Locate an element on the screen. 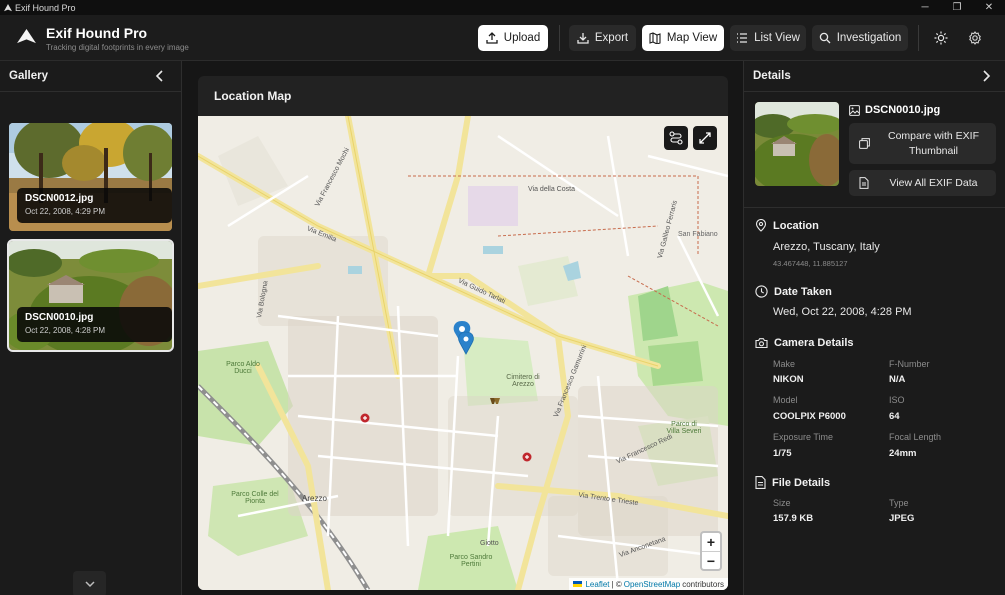 The width and height of the screenshot is (1005, 595). collapse-right-icon is located at coordinates (986, 76).